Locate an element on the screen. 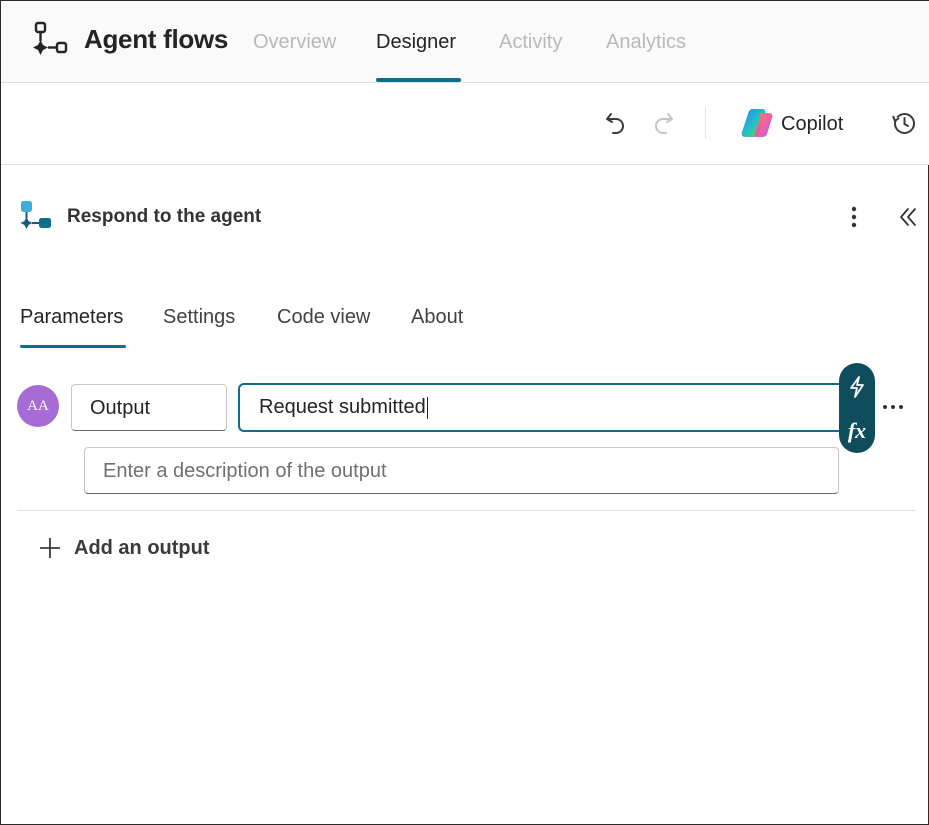 The width and height of the screenshot is (929, 825). tab-about: About is located at coordinates (437, 317).